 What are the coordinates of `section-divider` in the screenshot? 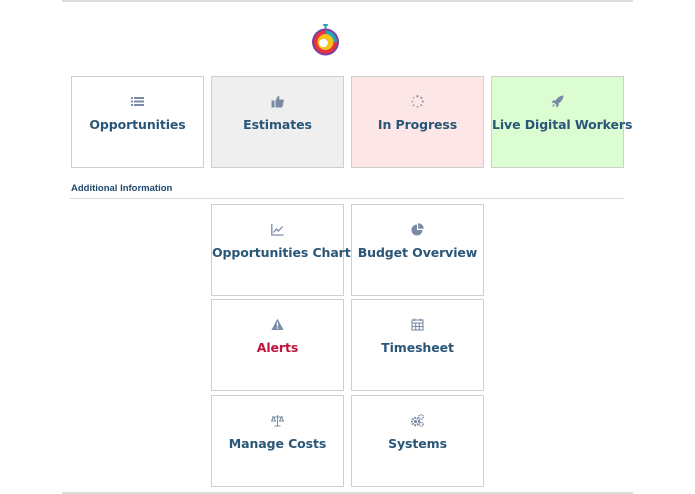 It's located at (347, 198).